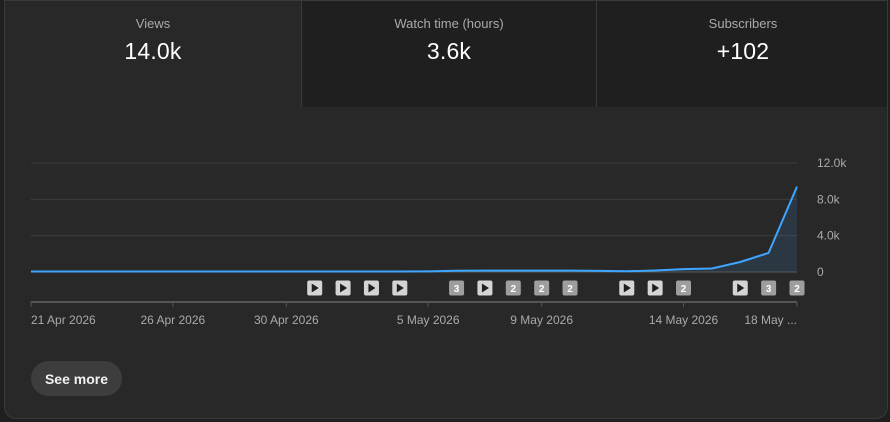 Image resolution: width=890 pixels, height=422 pixels. Describe the element at coordinates (541, 320) in the screenshot. I see `x-tick-label: 9 May 2026` at that location.